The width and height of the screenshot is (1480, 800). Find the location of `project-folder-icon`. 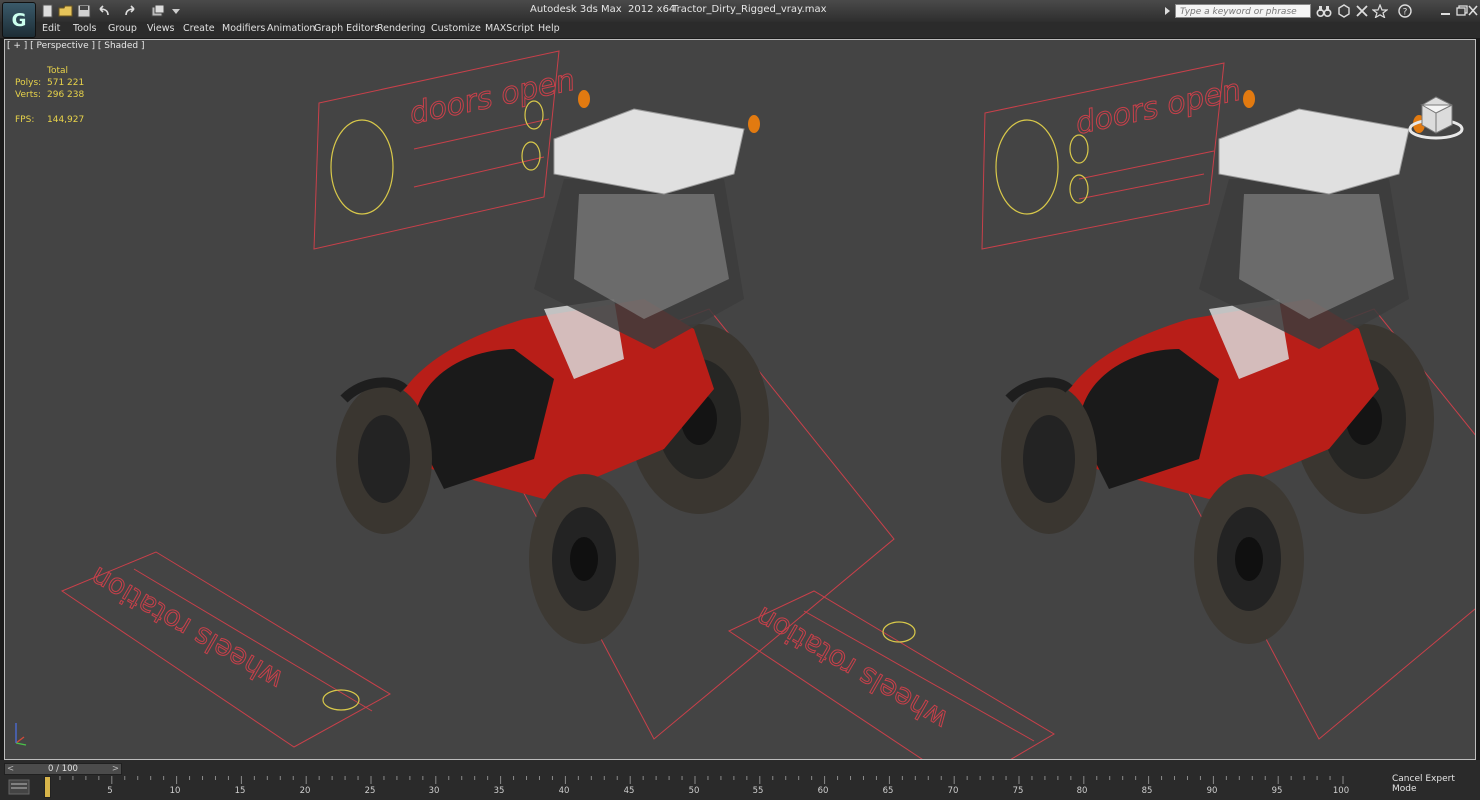

project-folder-icon is located at coordinates (158, 11).